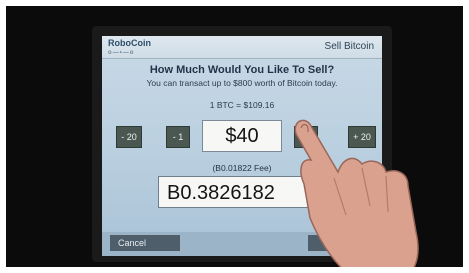 The image size is (469, 273). Describe the element at coordinates (129, 137) in the screenshot. I see `minus-20-button: - 20` at that location.